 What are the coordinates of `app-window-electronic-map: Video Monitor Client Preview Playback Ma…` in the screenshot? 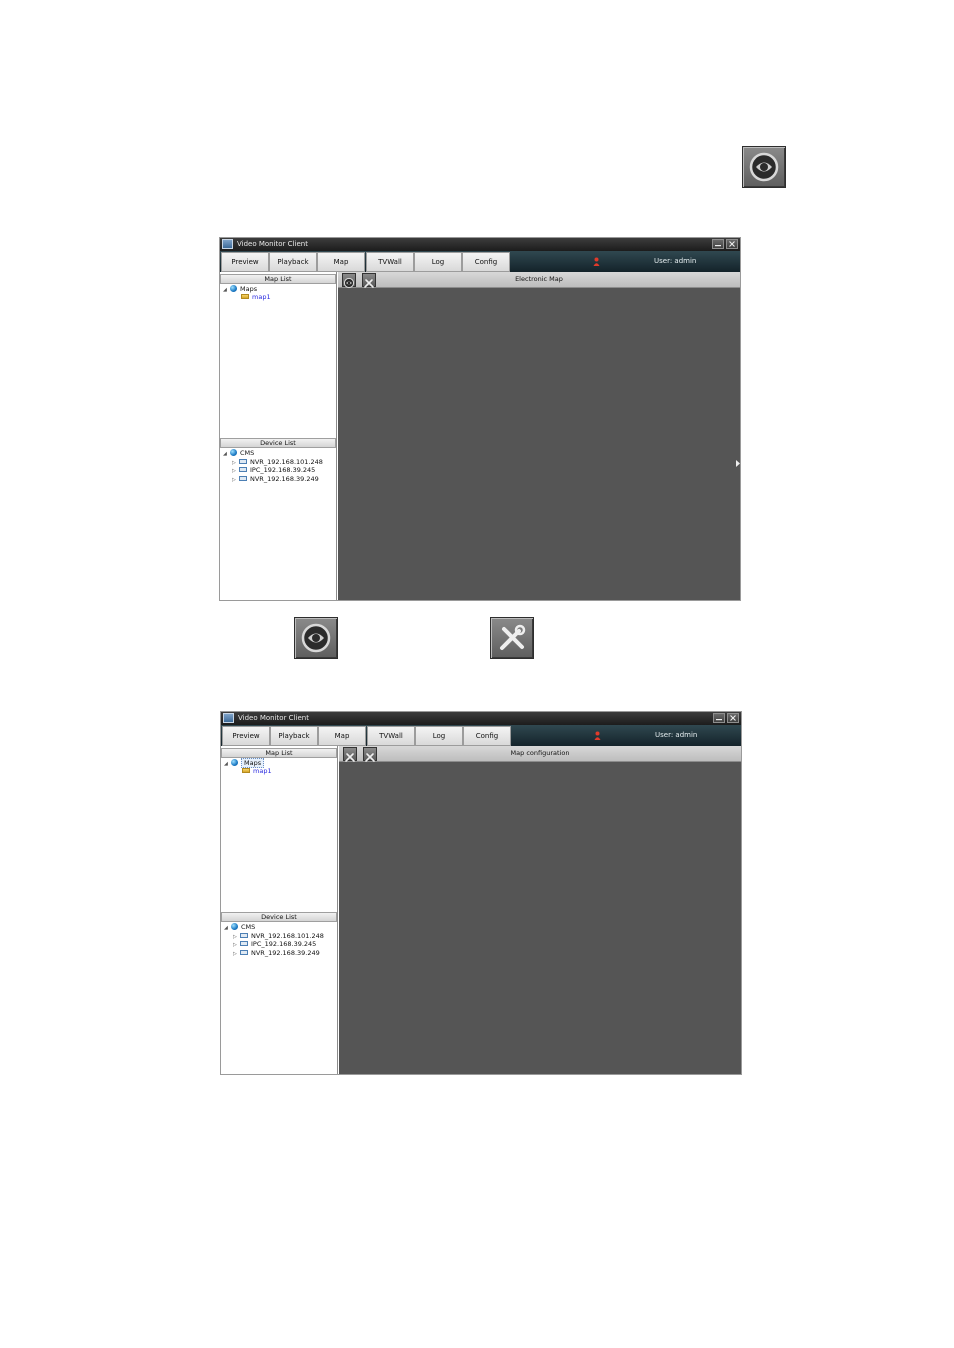 It's located at (480, 419).